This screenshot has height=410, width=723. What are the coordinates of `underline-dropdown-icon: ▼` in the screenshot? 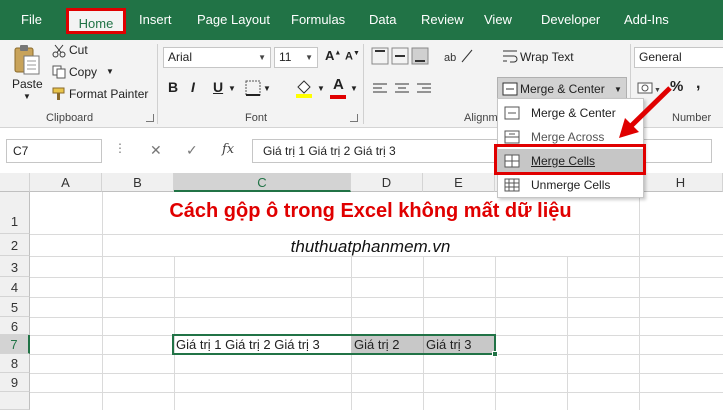 It's located at (232, 88).